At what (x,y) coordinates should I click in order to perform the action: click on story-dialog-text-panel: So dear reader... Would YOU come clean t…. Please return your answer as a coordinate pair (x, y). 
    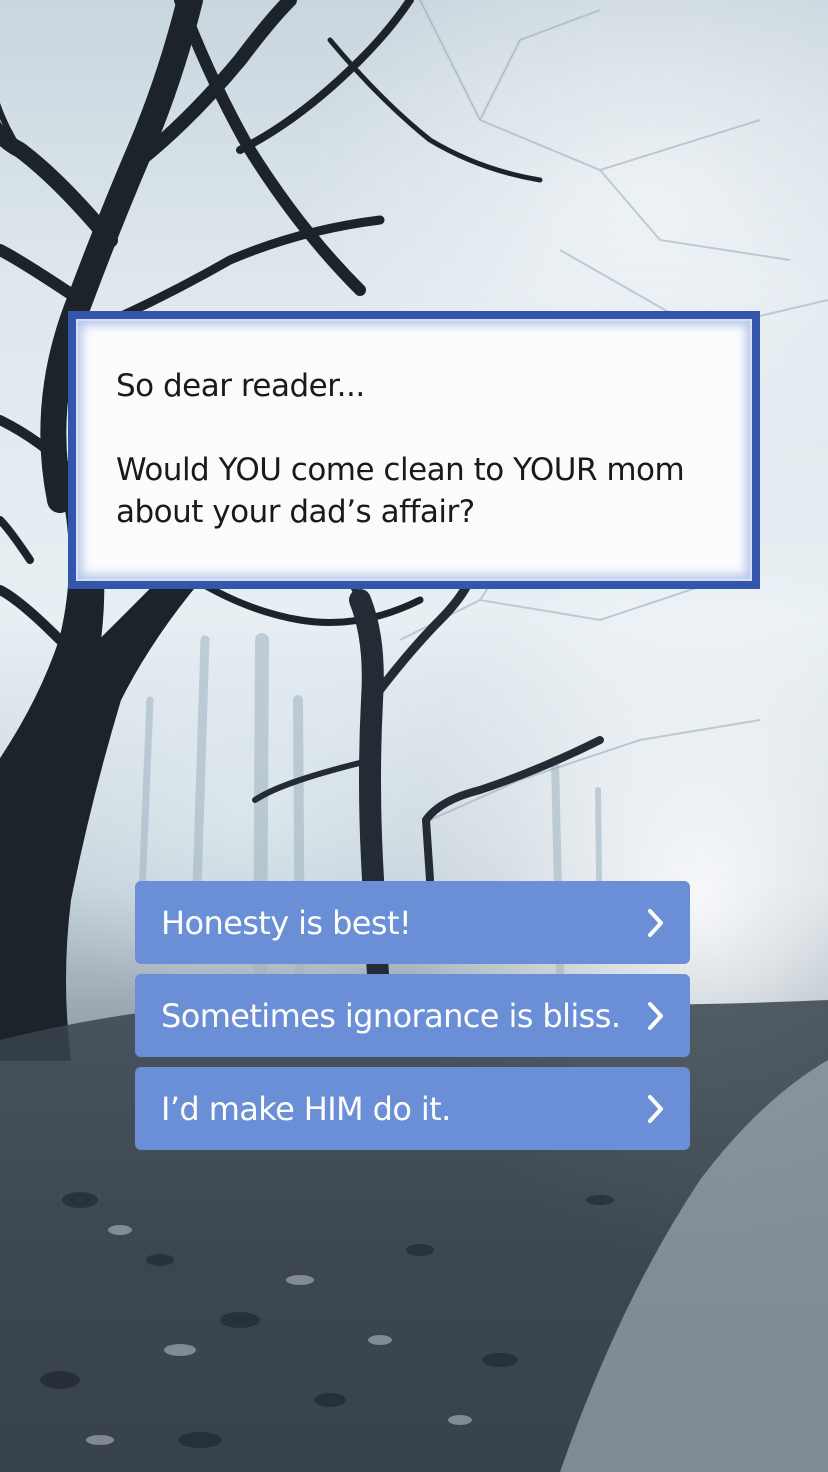
    Looking at the image, I should click on (414, 450).